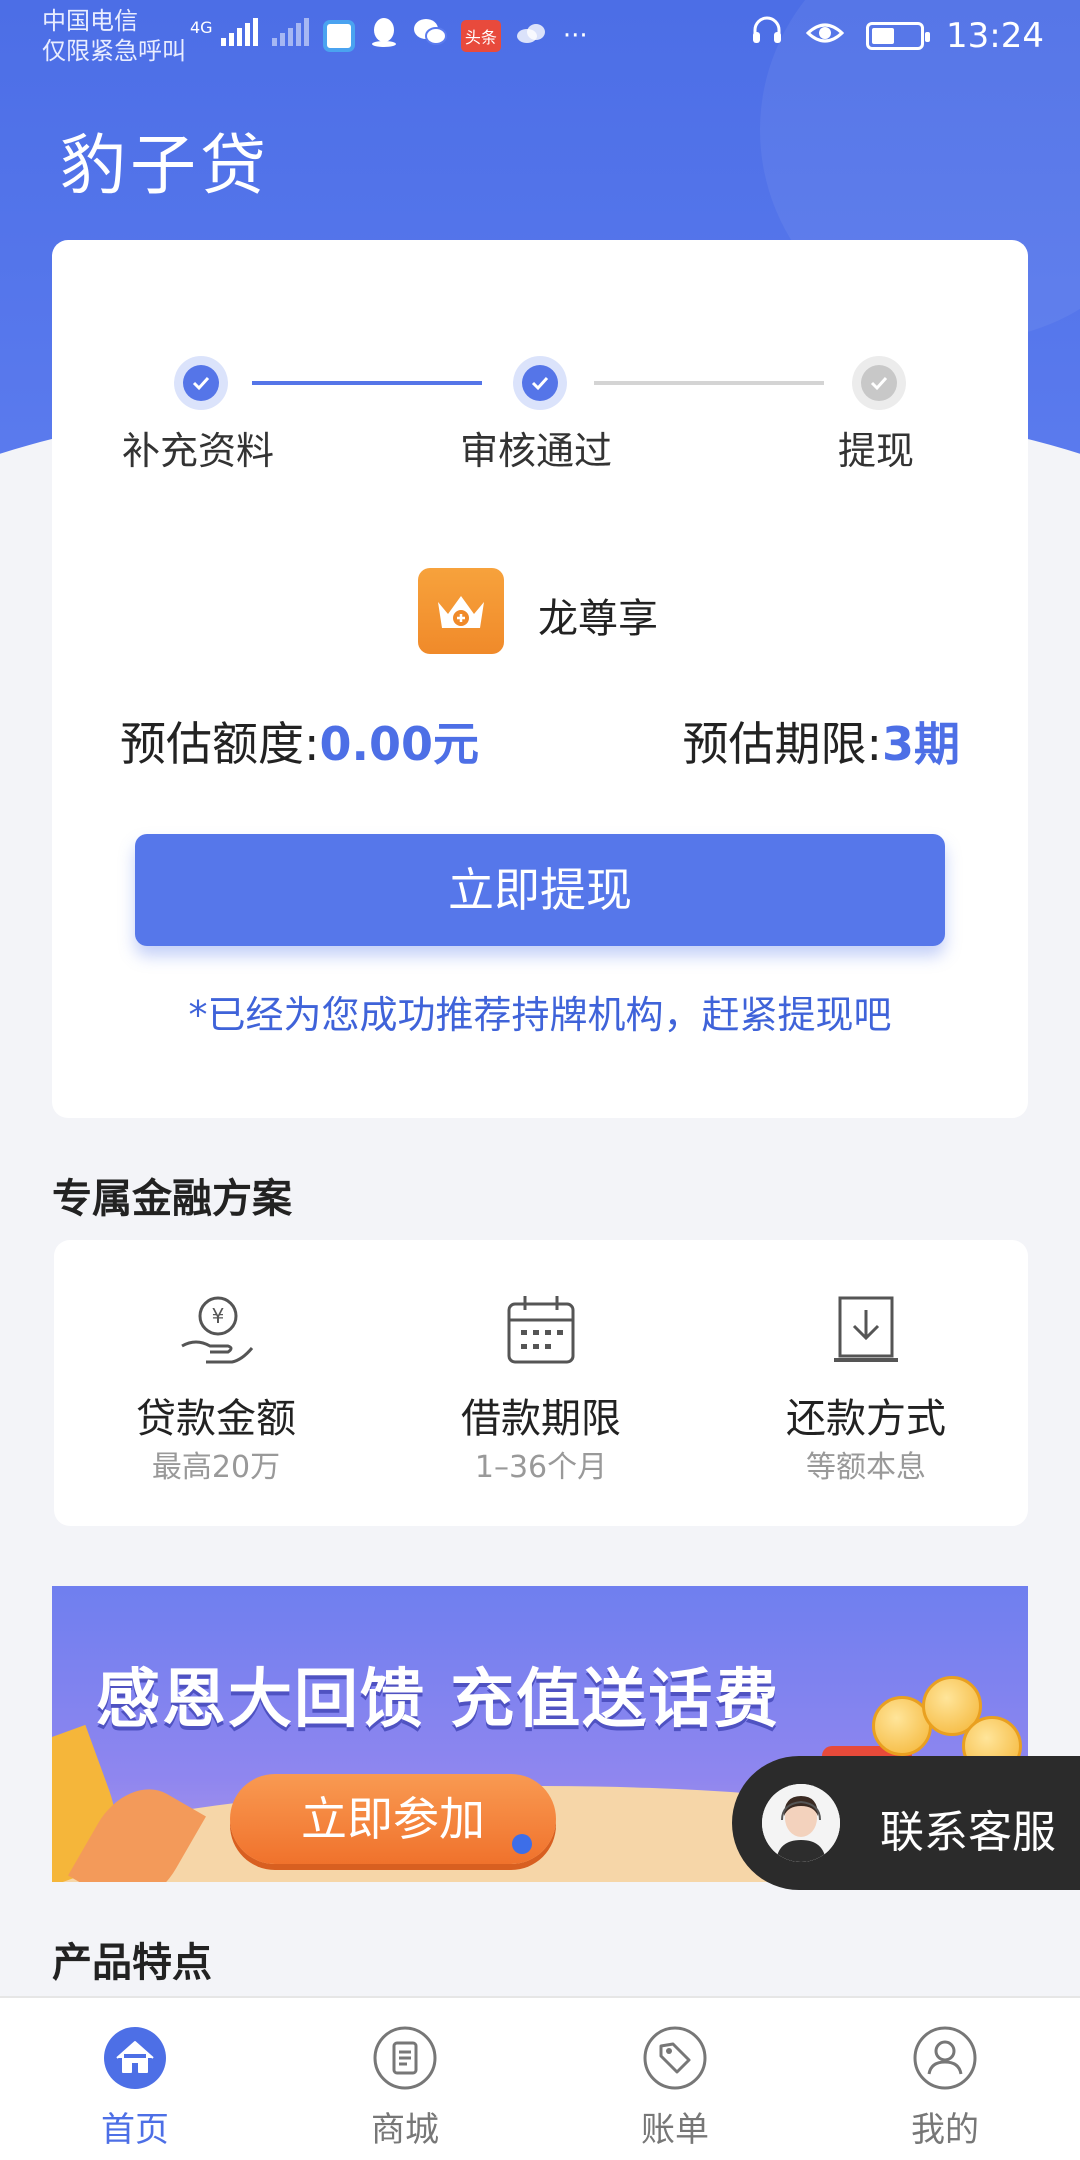 Image resolution: width=1080 pixels, height=2160 pixels. Describe the element at coordinates (438, 1700) in the screenshot. I see `banner-title: 感恩大回馈 充值送话费` at that location.